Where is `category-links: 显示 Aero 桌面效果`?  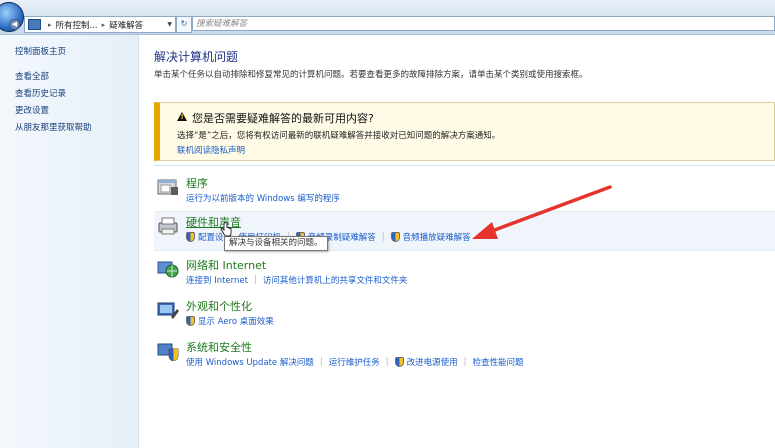 category-links: 显示 Aero 桌面效果 is located at coordinates (230, 321).